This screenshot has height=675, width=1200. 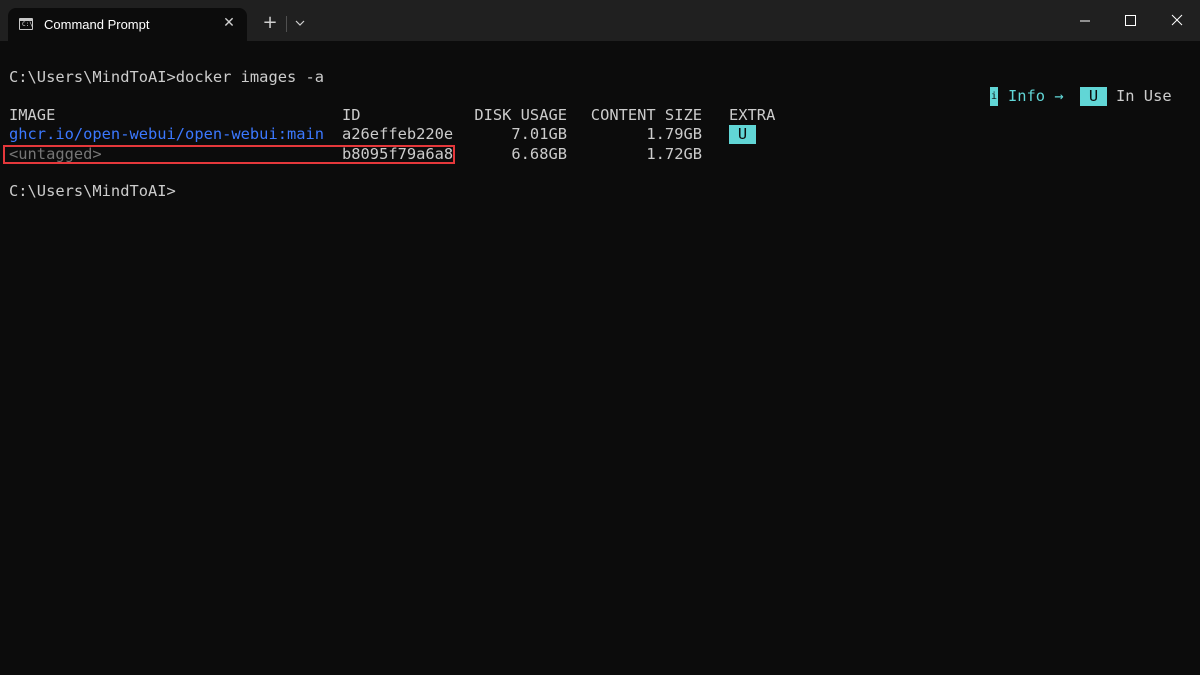 What do you see at coordinates (520, 115) in the screenshot?
I see `header-disk-usage: DISK USAGE` at bounding box center [520, 115].